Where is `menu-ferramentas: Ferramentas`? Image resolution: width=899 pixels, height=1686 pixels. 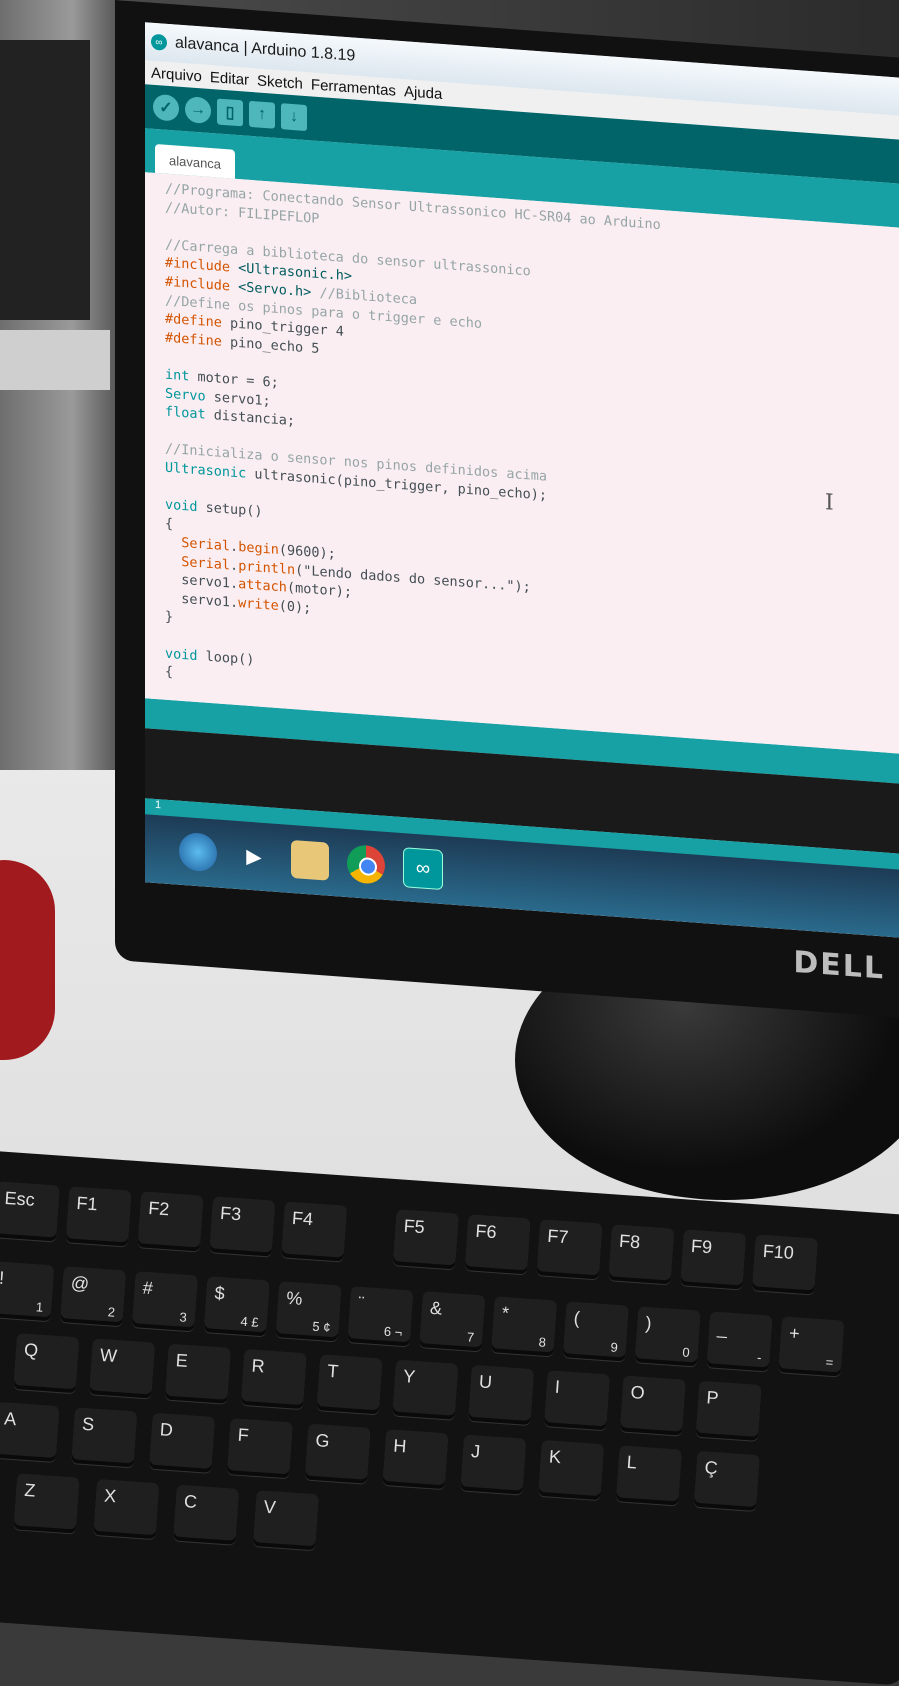 menu-ferramentas: Ferramentas is located at coordinates (353, 87).